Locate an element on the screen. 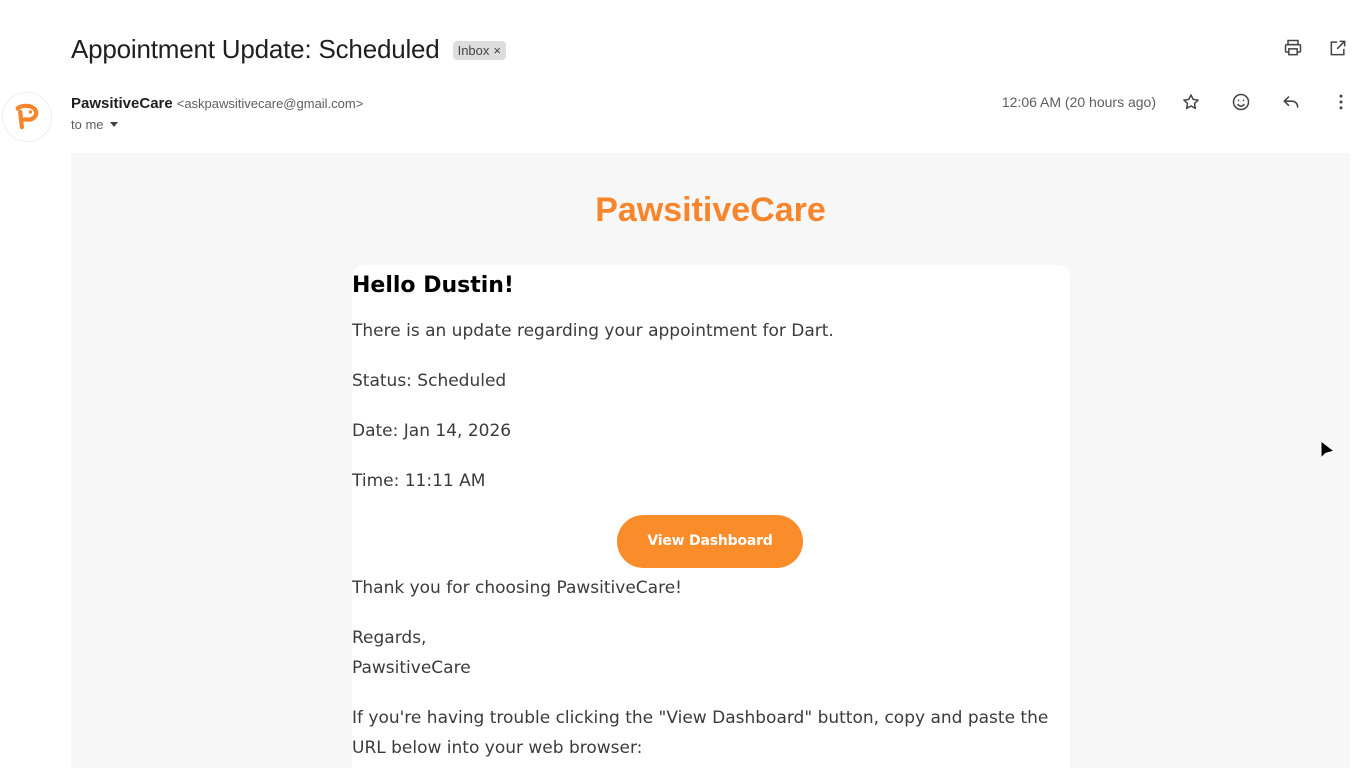 Image resolution: width=1366 pixels, height=768 pixels. date-text: Date: Jan 14, 2026 is located at coordinates (432, 431).